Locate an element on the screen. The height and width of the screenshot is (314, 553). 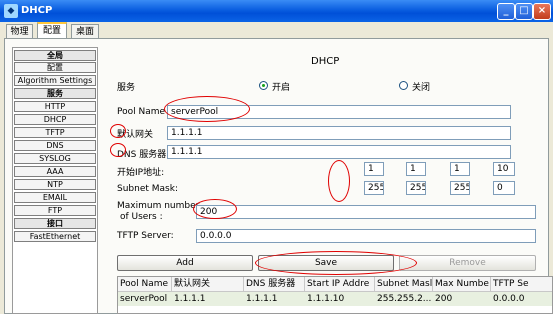
nav-header-global: 全局 is located at coordinates (55, 55).